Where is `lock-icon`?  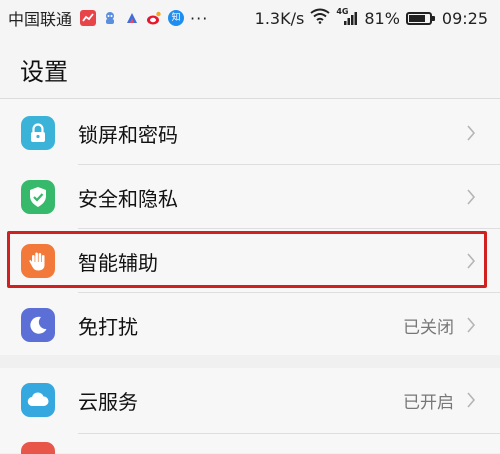
lock-icon is located at coordinates (38, 133).